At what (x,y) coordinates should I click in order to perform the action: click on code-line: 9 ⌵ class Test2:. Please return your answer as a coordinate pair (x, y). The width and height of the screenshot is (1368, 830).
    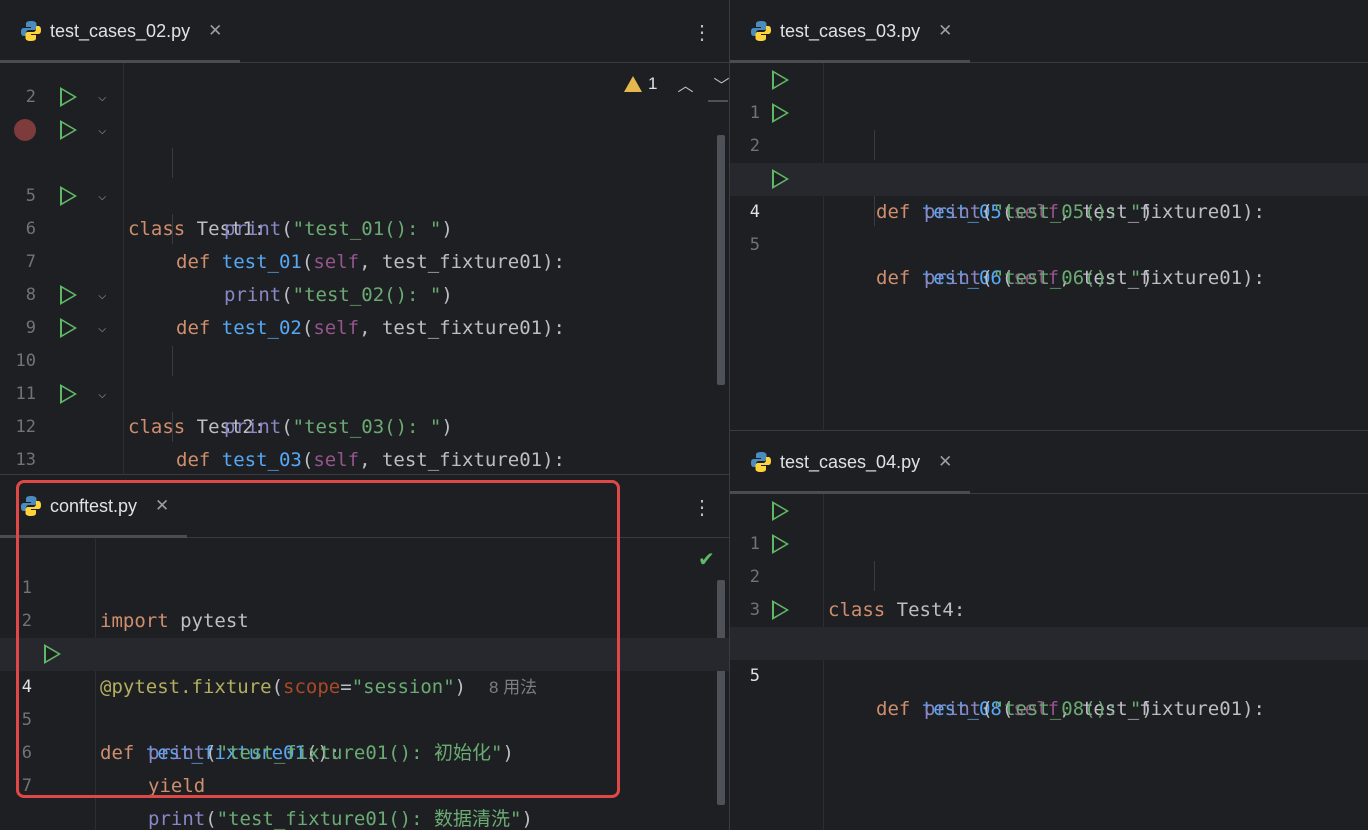
    Looking at the image, I should click on (364, 358).